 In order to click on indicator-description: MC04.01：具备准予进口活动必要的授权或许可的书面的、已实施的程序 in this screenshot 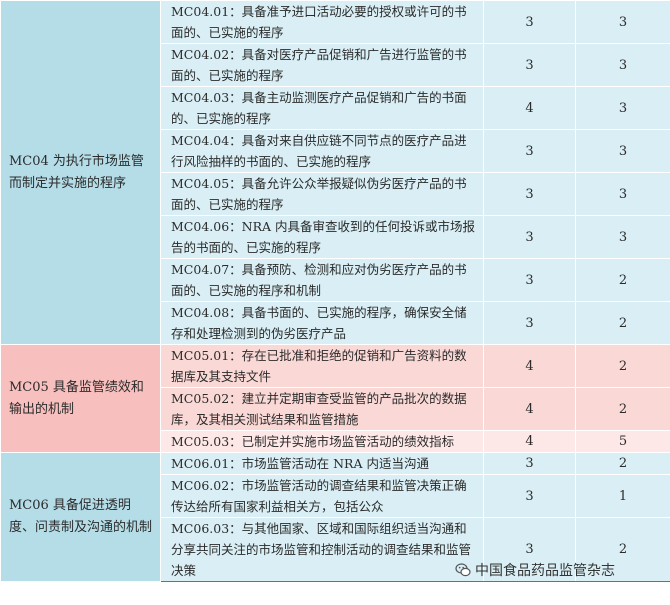, I will do `click(322, 22)`.